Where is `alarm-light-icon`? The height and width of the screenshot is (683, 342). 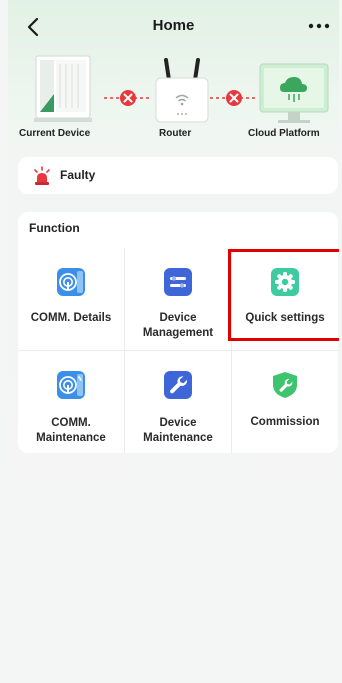 alarm-light-icon is located at coordinates (42, 175).